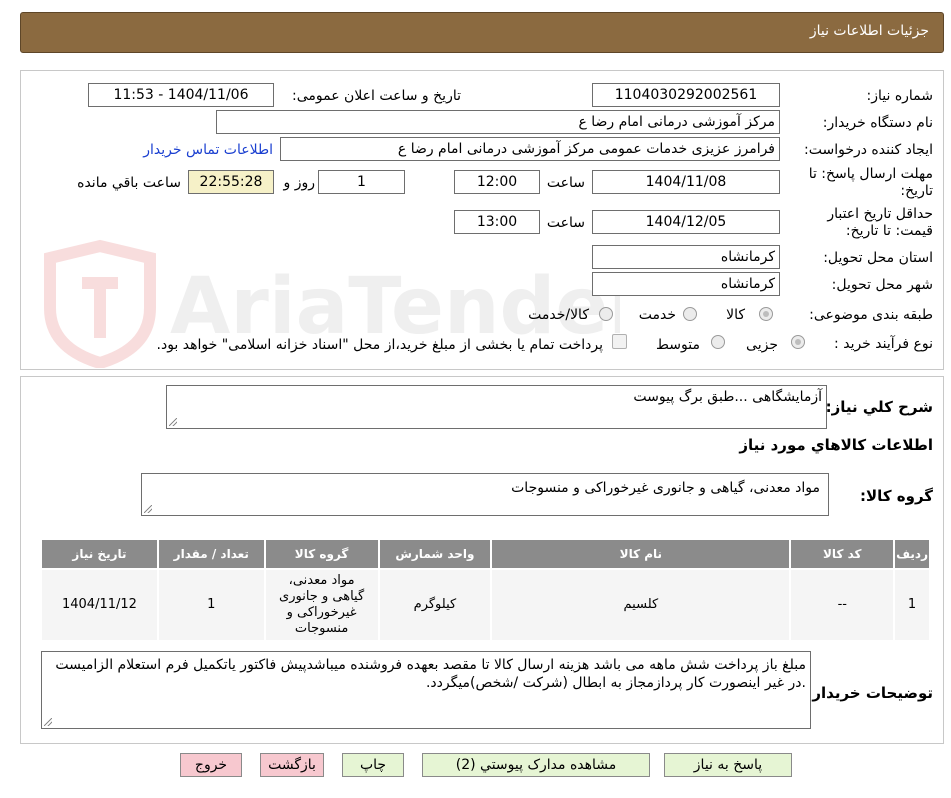  Describe the element at coordinates (912, 554) in the screenshot. I see `col-row-number: رديف` at that location.